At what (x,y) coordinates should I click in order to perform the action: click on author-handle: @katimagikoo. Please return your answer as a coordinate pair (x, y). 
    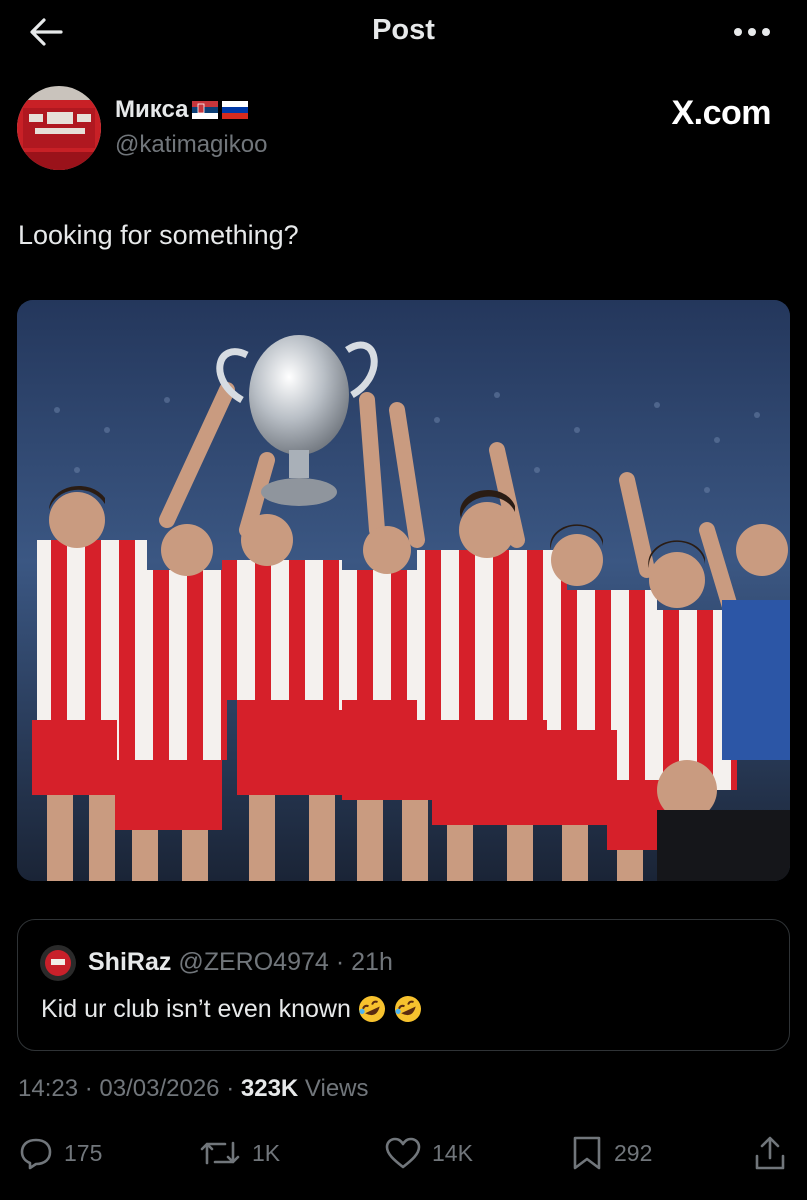
    Looking at the image, I should click on (191, 145).